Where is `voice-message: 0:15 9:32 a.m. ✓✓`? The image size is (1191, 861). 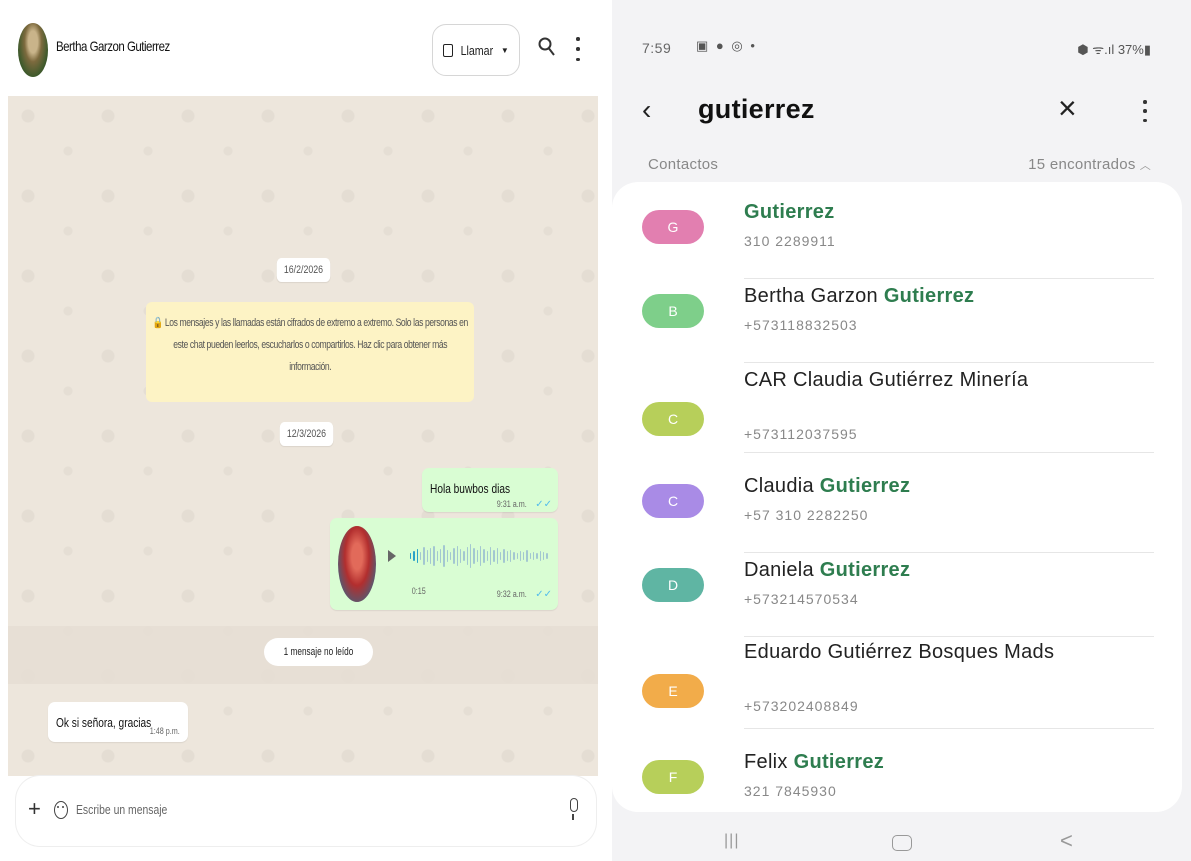 voice-message: 0:15 9:32 a.m. ✓✓ is located at coordinates (444, 564).